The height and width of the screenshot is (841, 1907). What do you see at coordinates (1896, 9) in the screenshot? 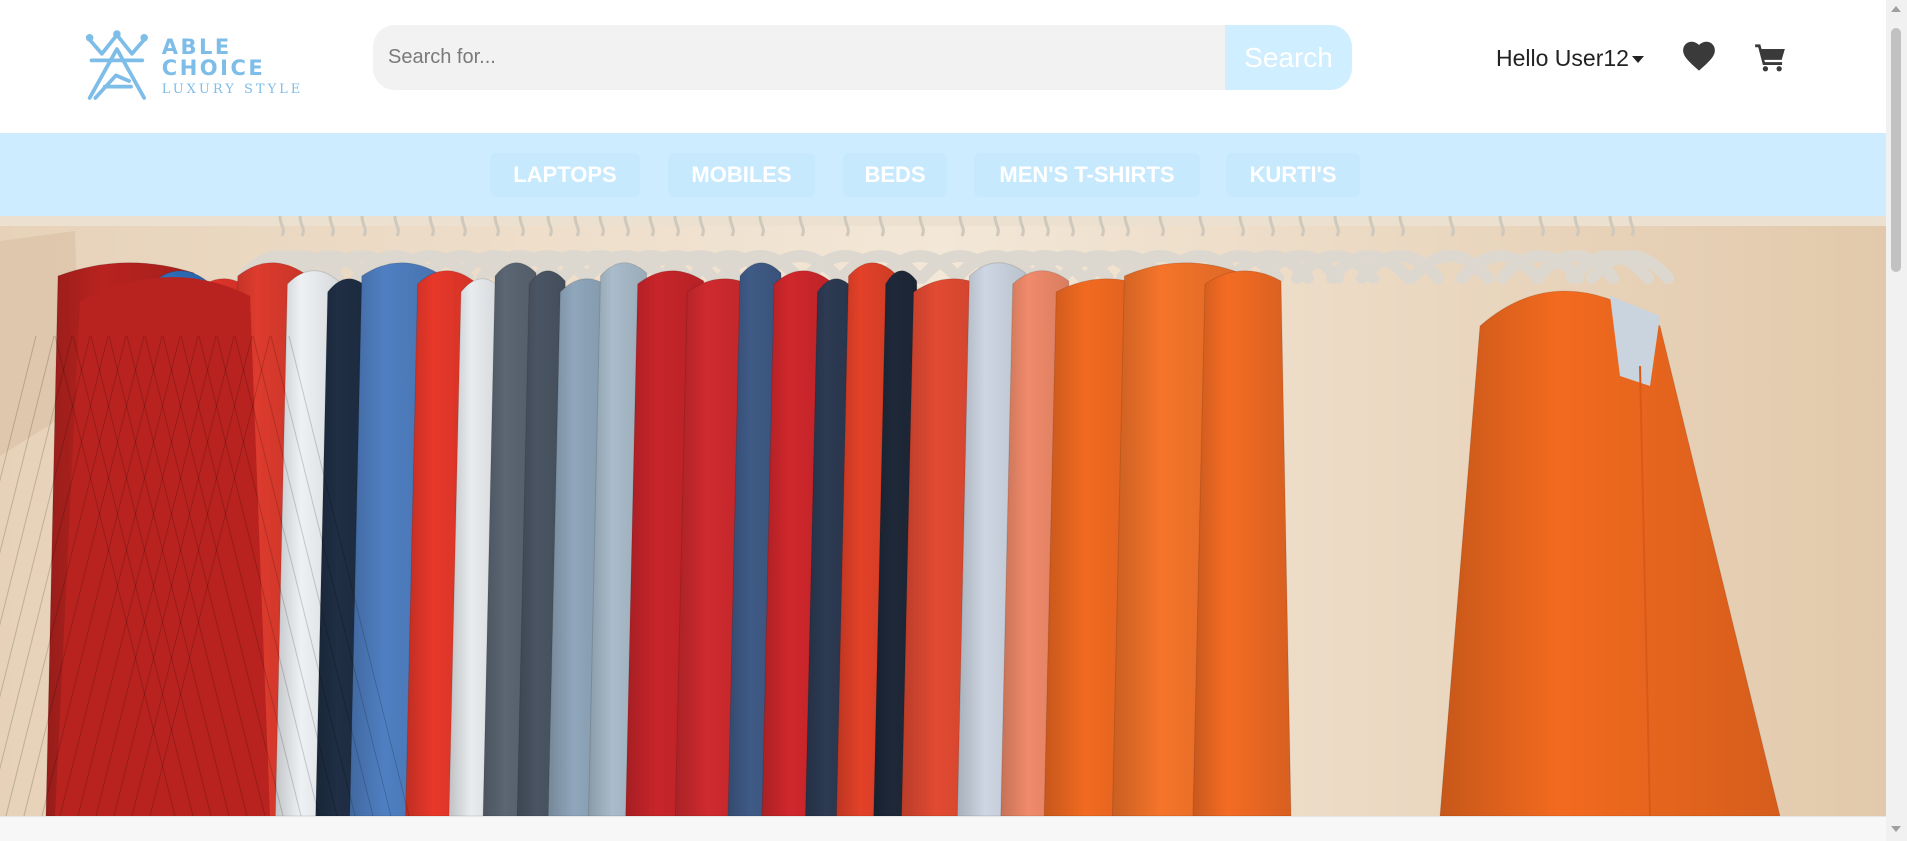
I see `scroll-up-arrow-icon` at bounding box center [1896, 9].